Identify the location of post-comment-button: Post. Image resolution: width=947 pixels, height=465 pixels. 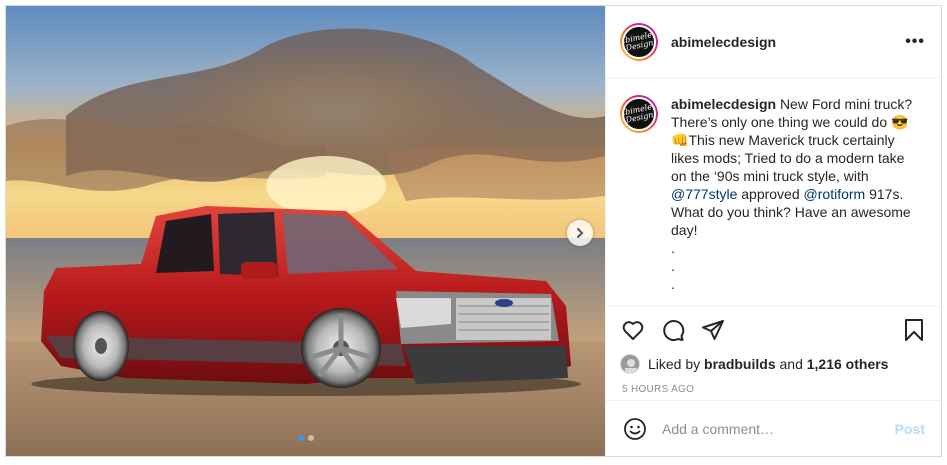
(910, 429).